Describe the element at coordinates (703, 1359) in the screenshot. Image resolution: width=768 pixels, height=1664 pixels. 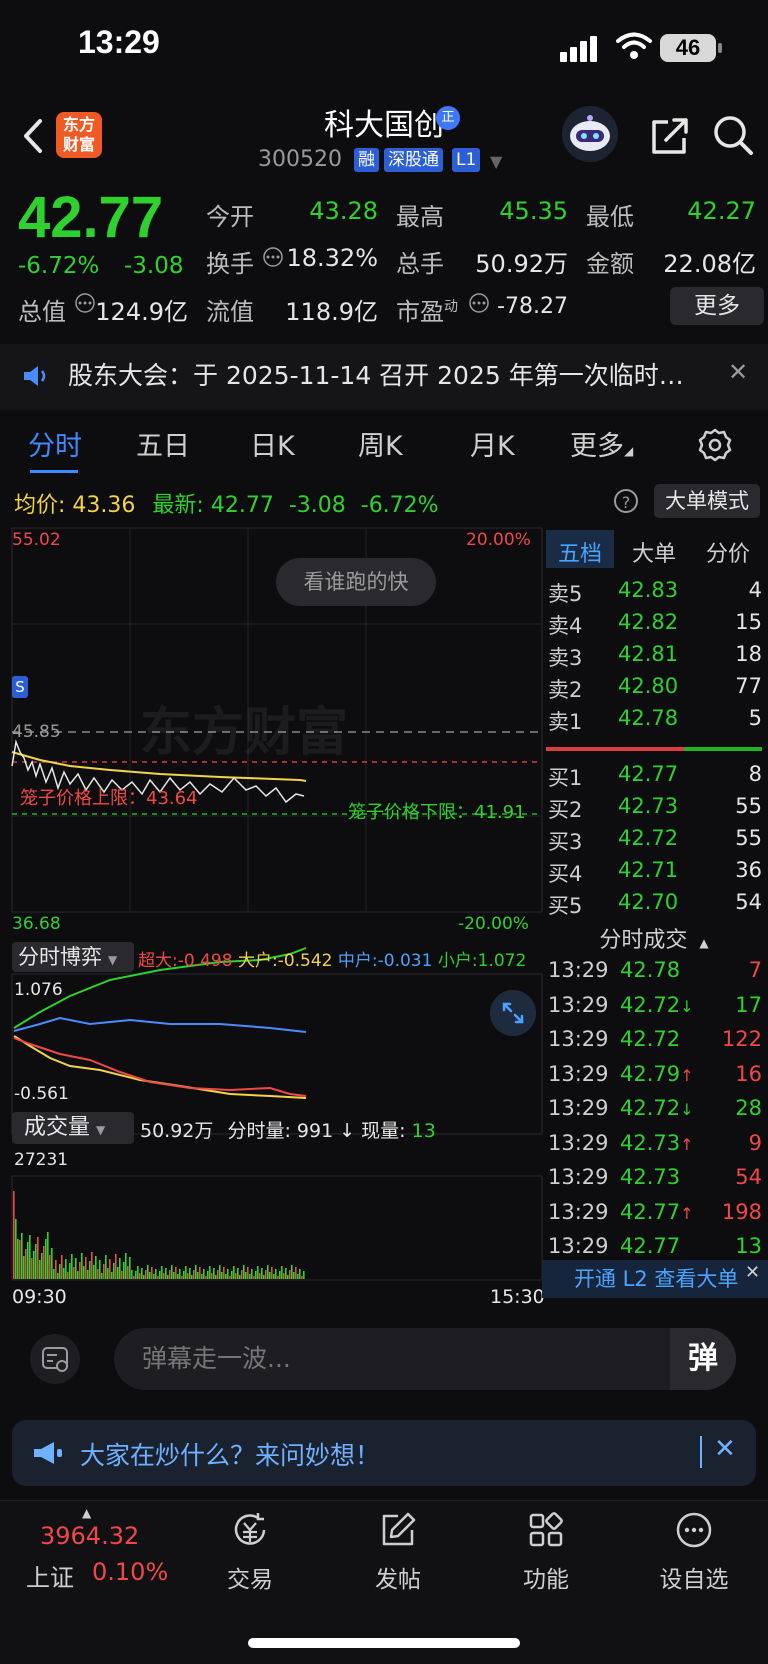
I see `danmaku-send-button: 弹` at that location.